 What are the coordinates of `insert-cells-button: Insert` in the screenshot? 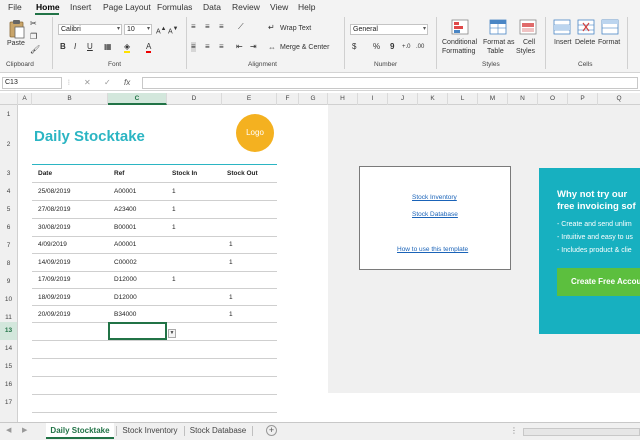 It's located at (563, 42).